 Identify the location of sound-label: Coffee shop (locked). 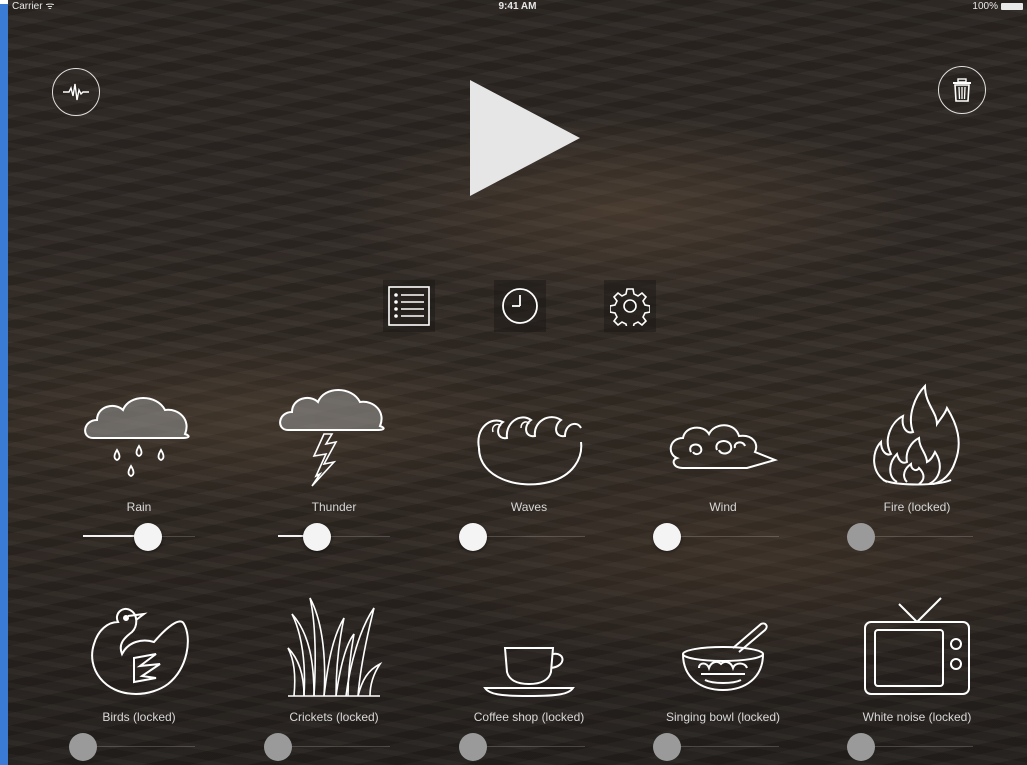
(529, 717).